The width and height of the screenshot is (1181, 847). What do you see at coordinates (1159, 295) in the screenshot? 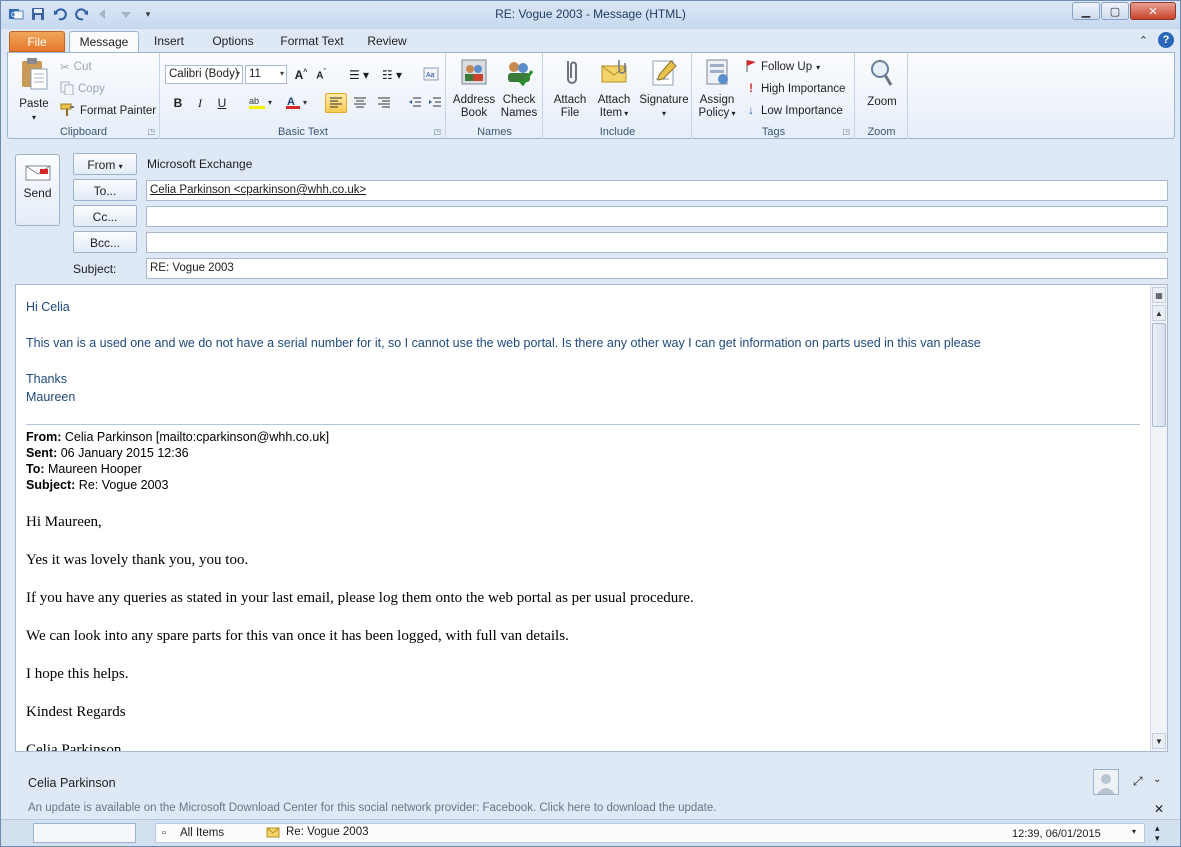
I see `ruler-toggle-icon: ▦` at bounding box center [1159, 295].